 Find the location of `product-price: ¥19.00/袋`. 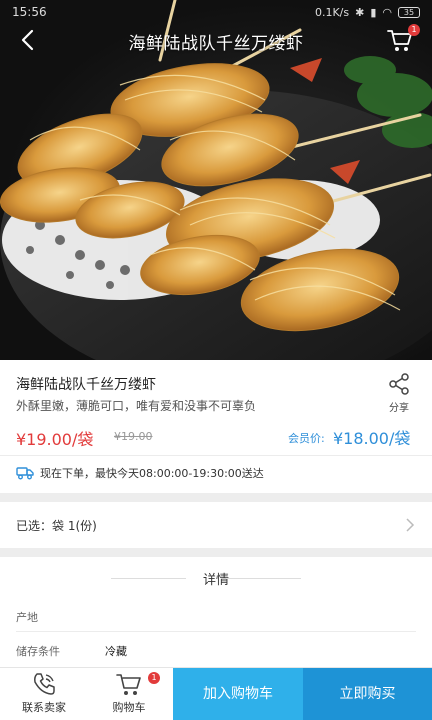

product-price: ¥19.00/袋 is located at coordinates (55, 439).